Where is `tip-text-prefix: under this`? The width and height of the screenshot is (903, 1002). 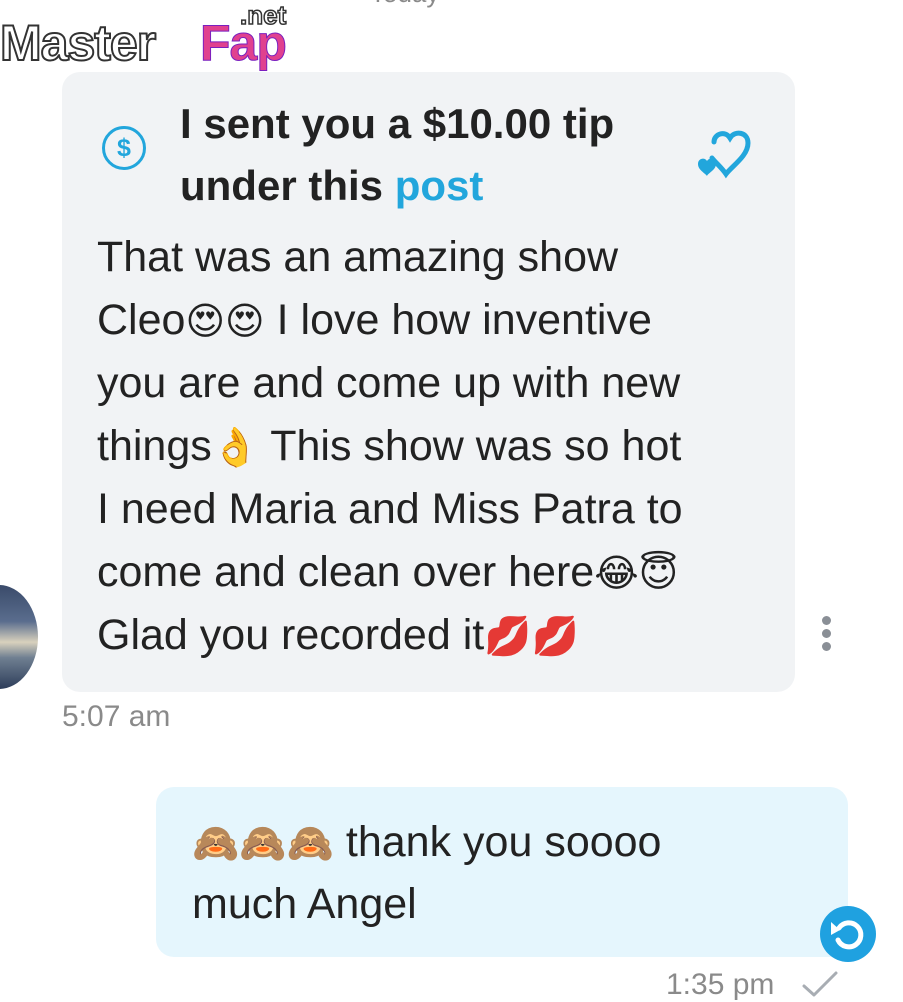
tip-text-prefix: under this is located at coordinates (282, 185).